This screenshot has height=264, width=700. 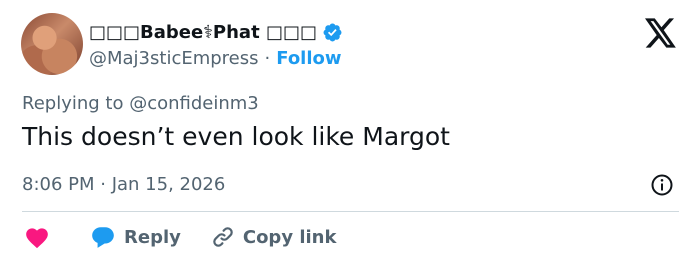 What do you see at coordinates (289, 237) in the screenshot?
I see `copy-link-label: Copy link` at bounding box center [289, 237].